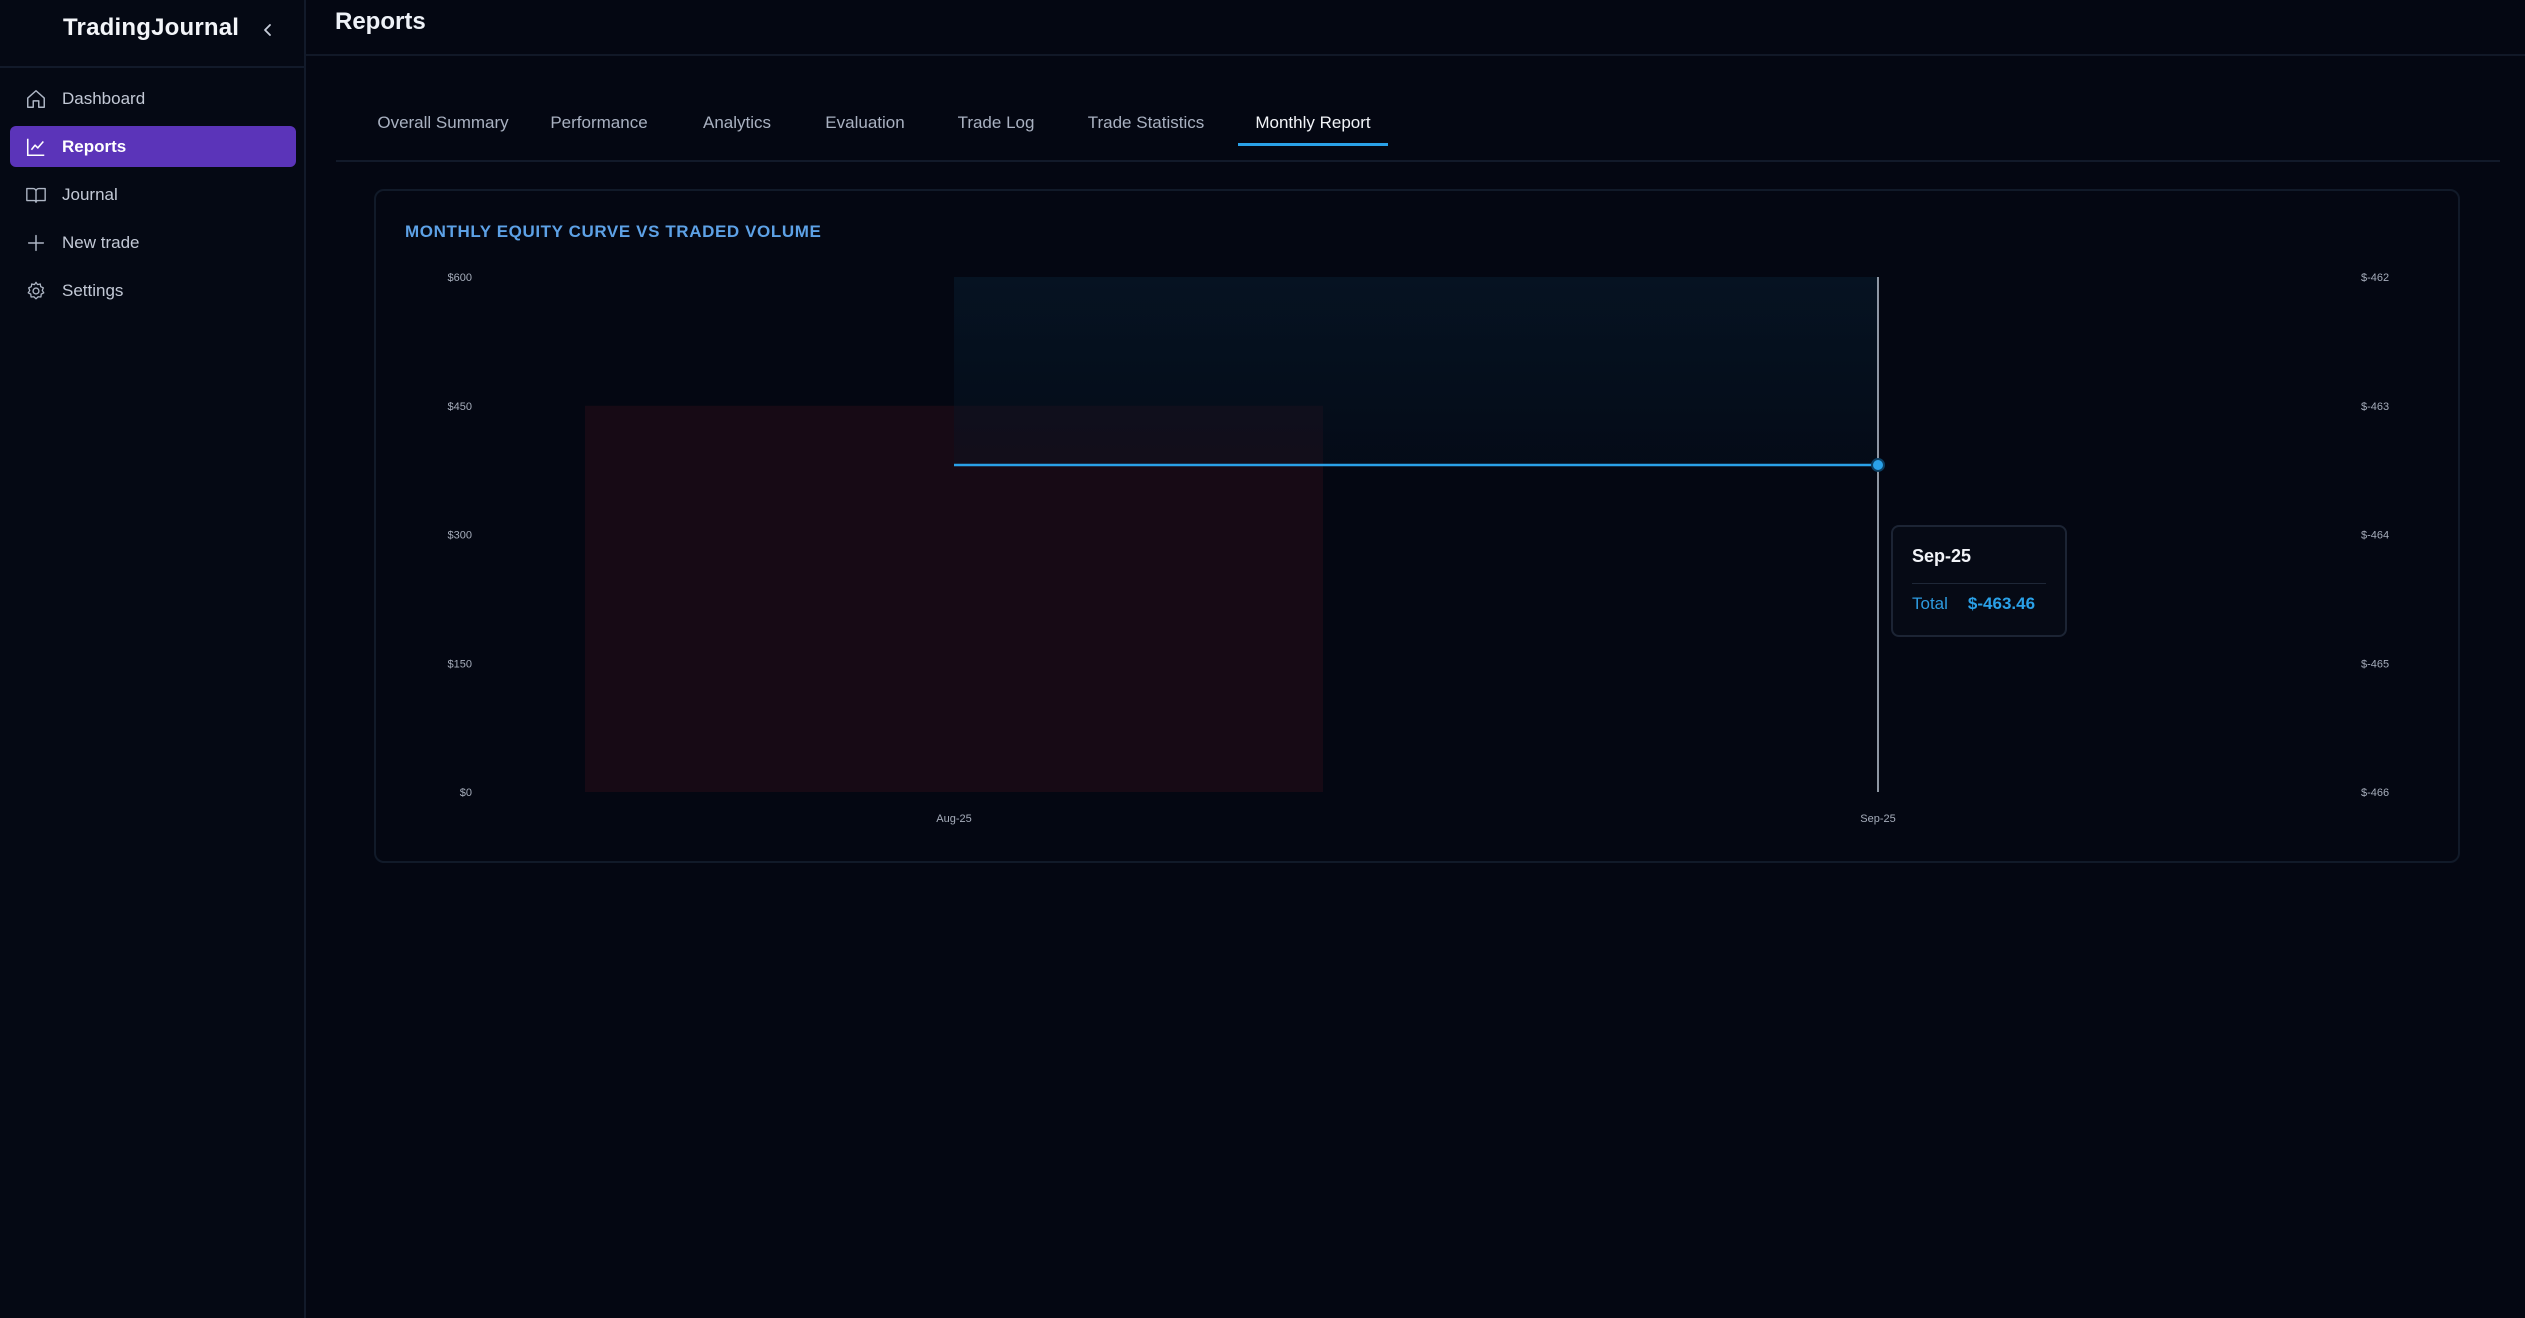  What do you see at coordinates (2375, 793) in the screenshot?
I see `right-axis-tick: $-466` at bounding box center [2375, 793].